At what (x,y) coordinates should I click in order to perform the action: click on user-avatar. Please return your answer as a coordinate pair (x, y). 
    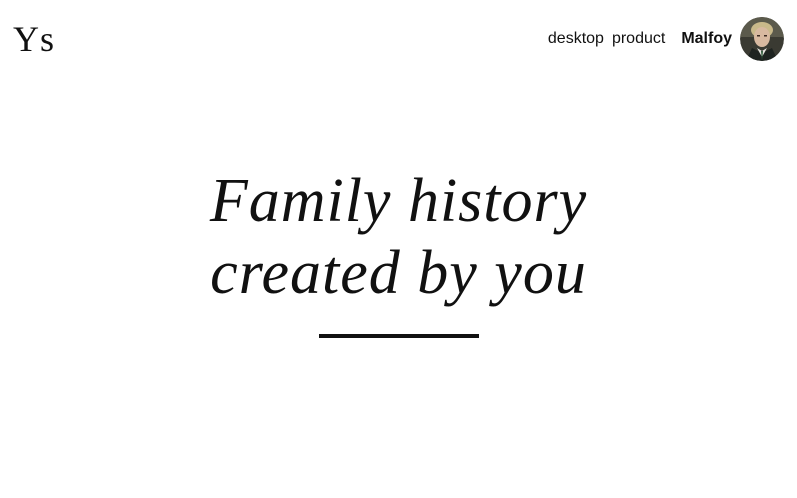
    Looking at the image, I should click on (762, 39).